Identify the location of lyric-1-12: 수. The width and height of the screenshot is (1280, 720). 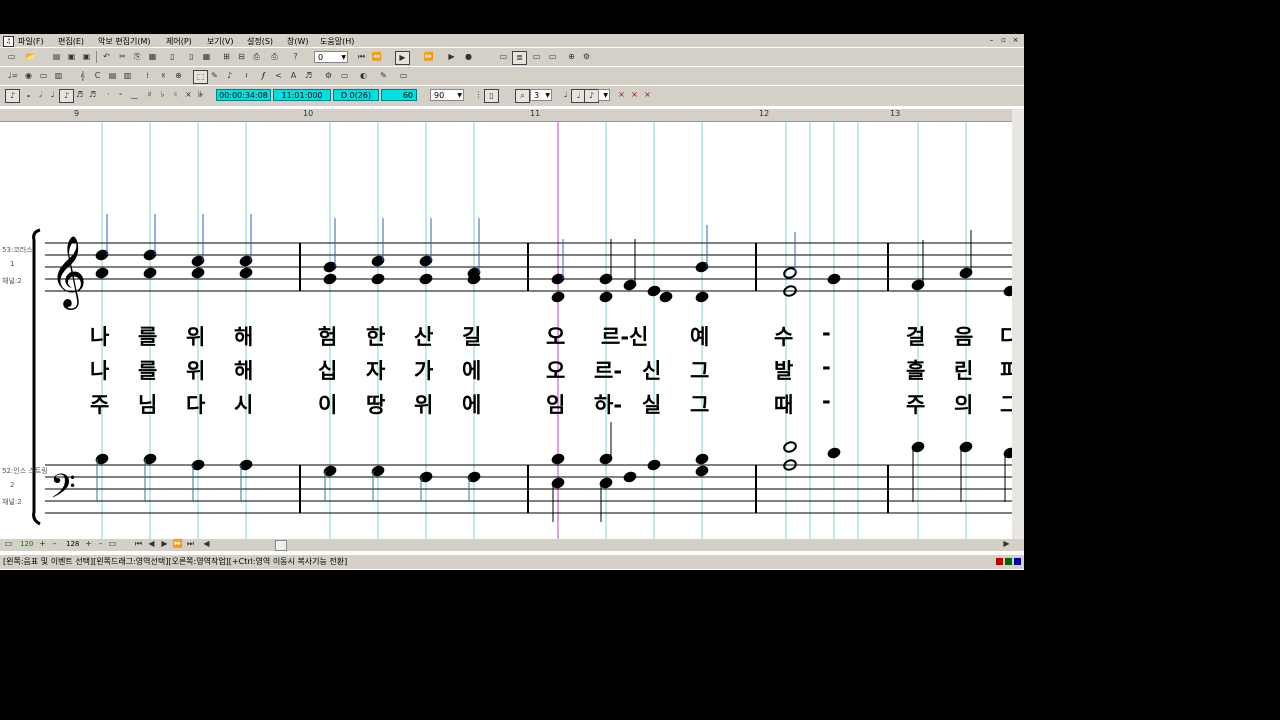
(783, 336).